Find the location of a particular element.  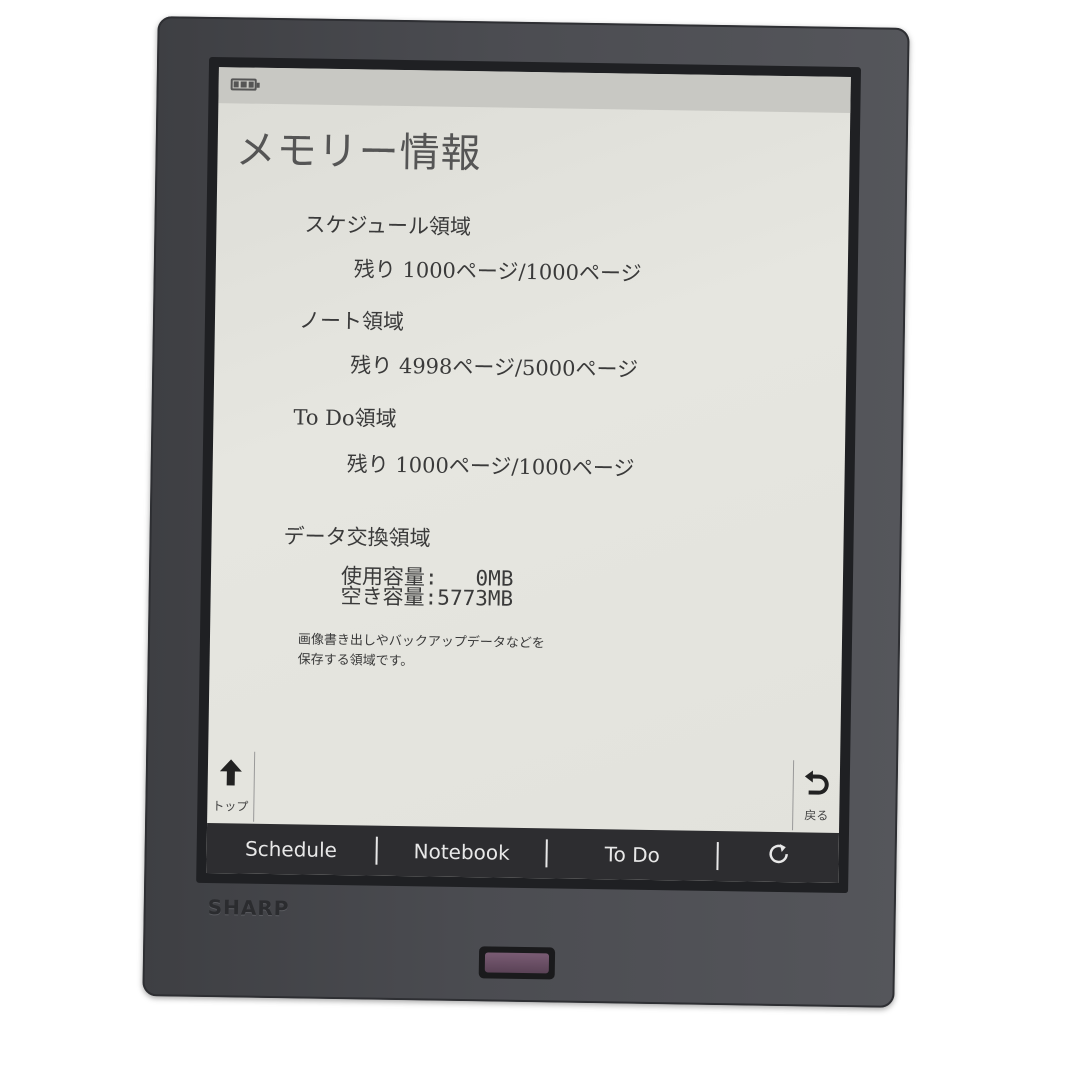

todo-area-remaining: 残り 1000ページ/1000ページ is located at coordinates (490, 466).